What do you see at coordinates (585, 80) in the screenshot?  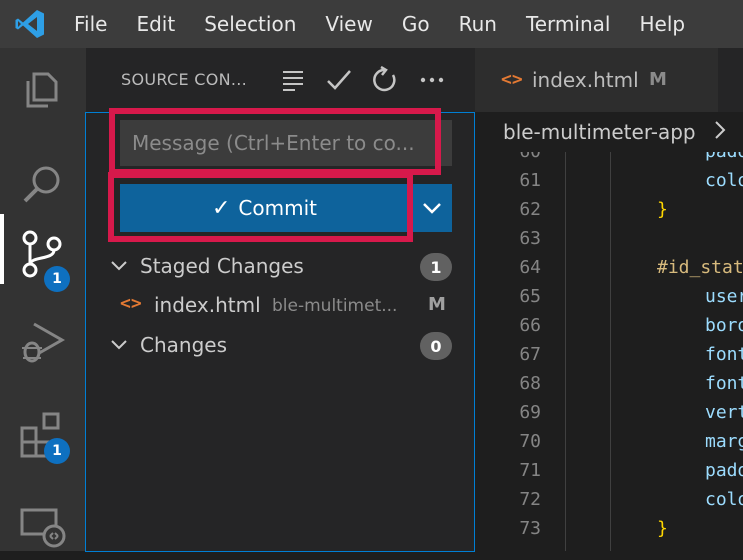 I see `tab-label: index.html` at bounding box center [585, 80].